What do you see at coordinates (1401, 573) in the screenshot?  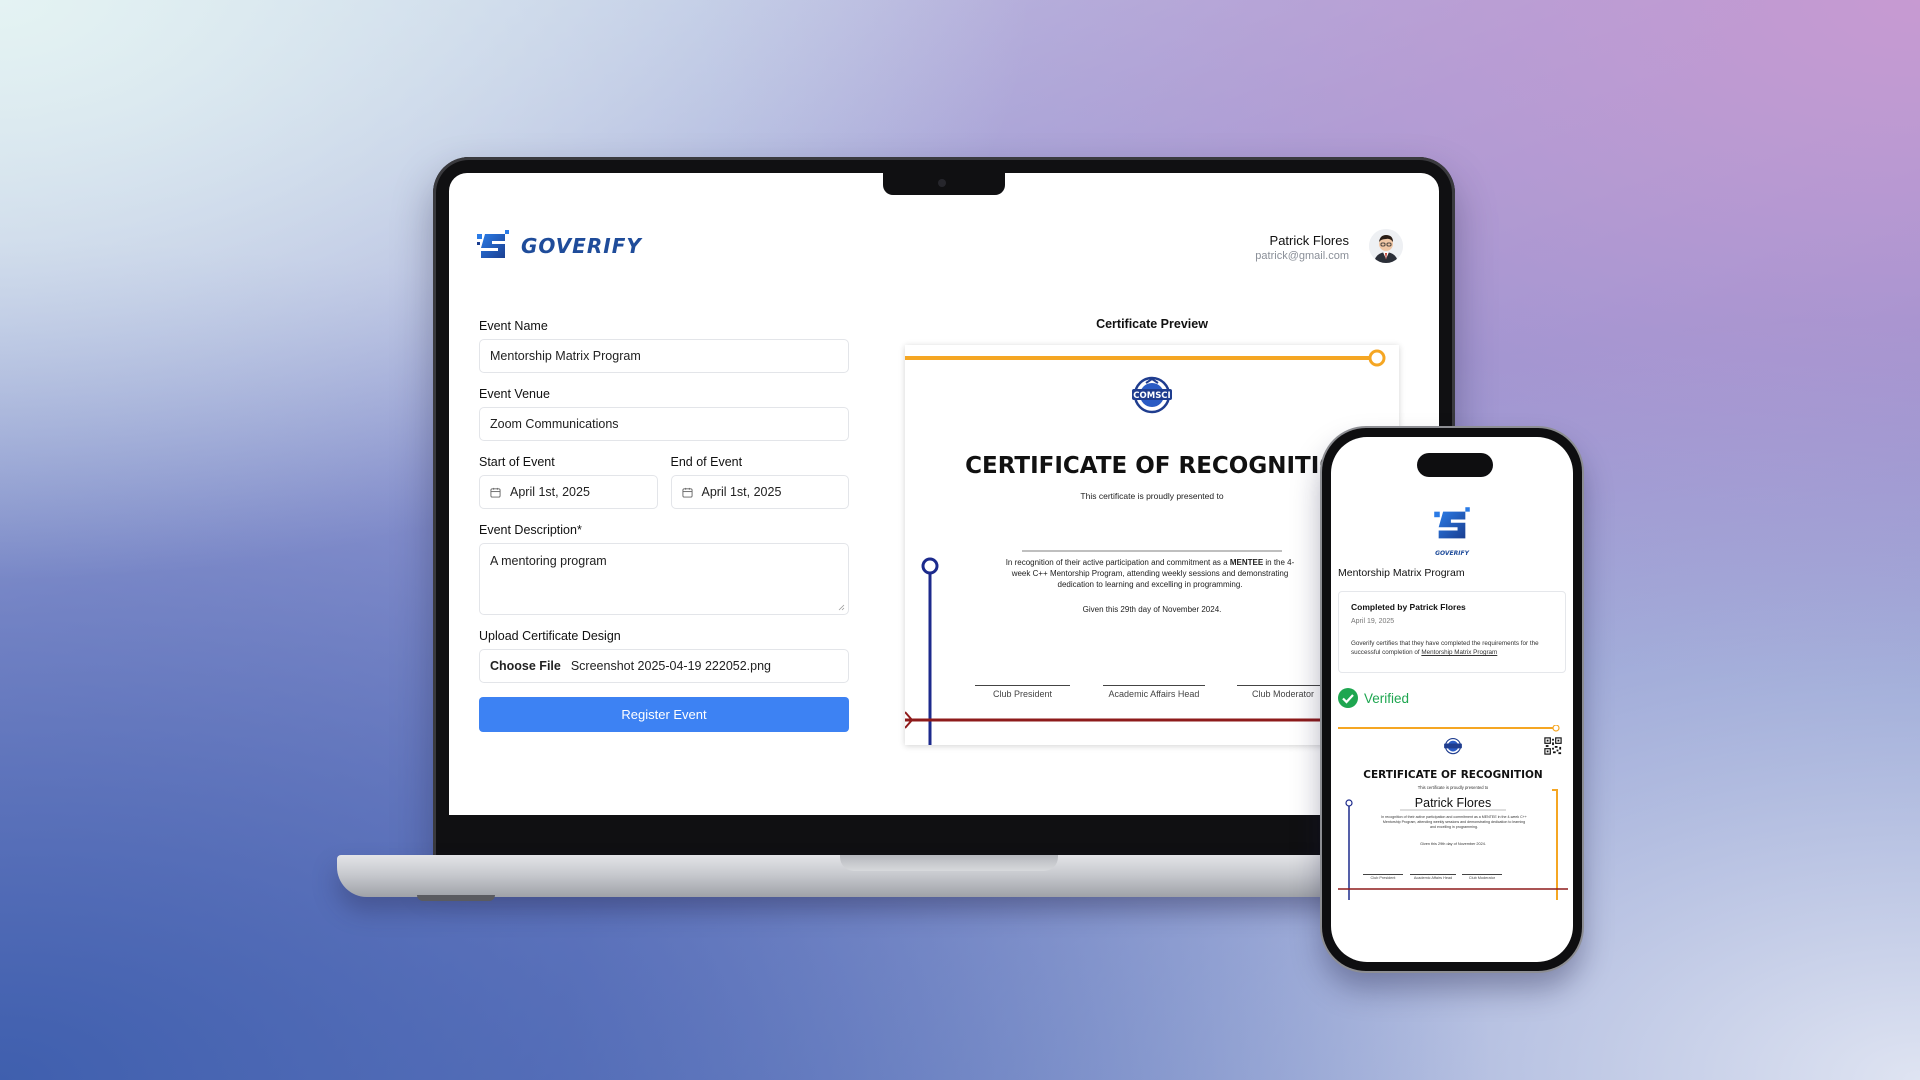 I see `phone-event-title: Mentorship Matrix Program` at bounding box center [1401, 573].